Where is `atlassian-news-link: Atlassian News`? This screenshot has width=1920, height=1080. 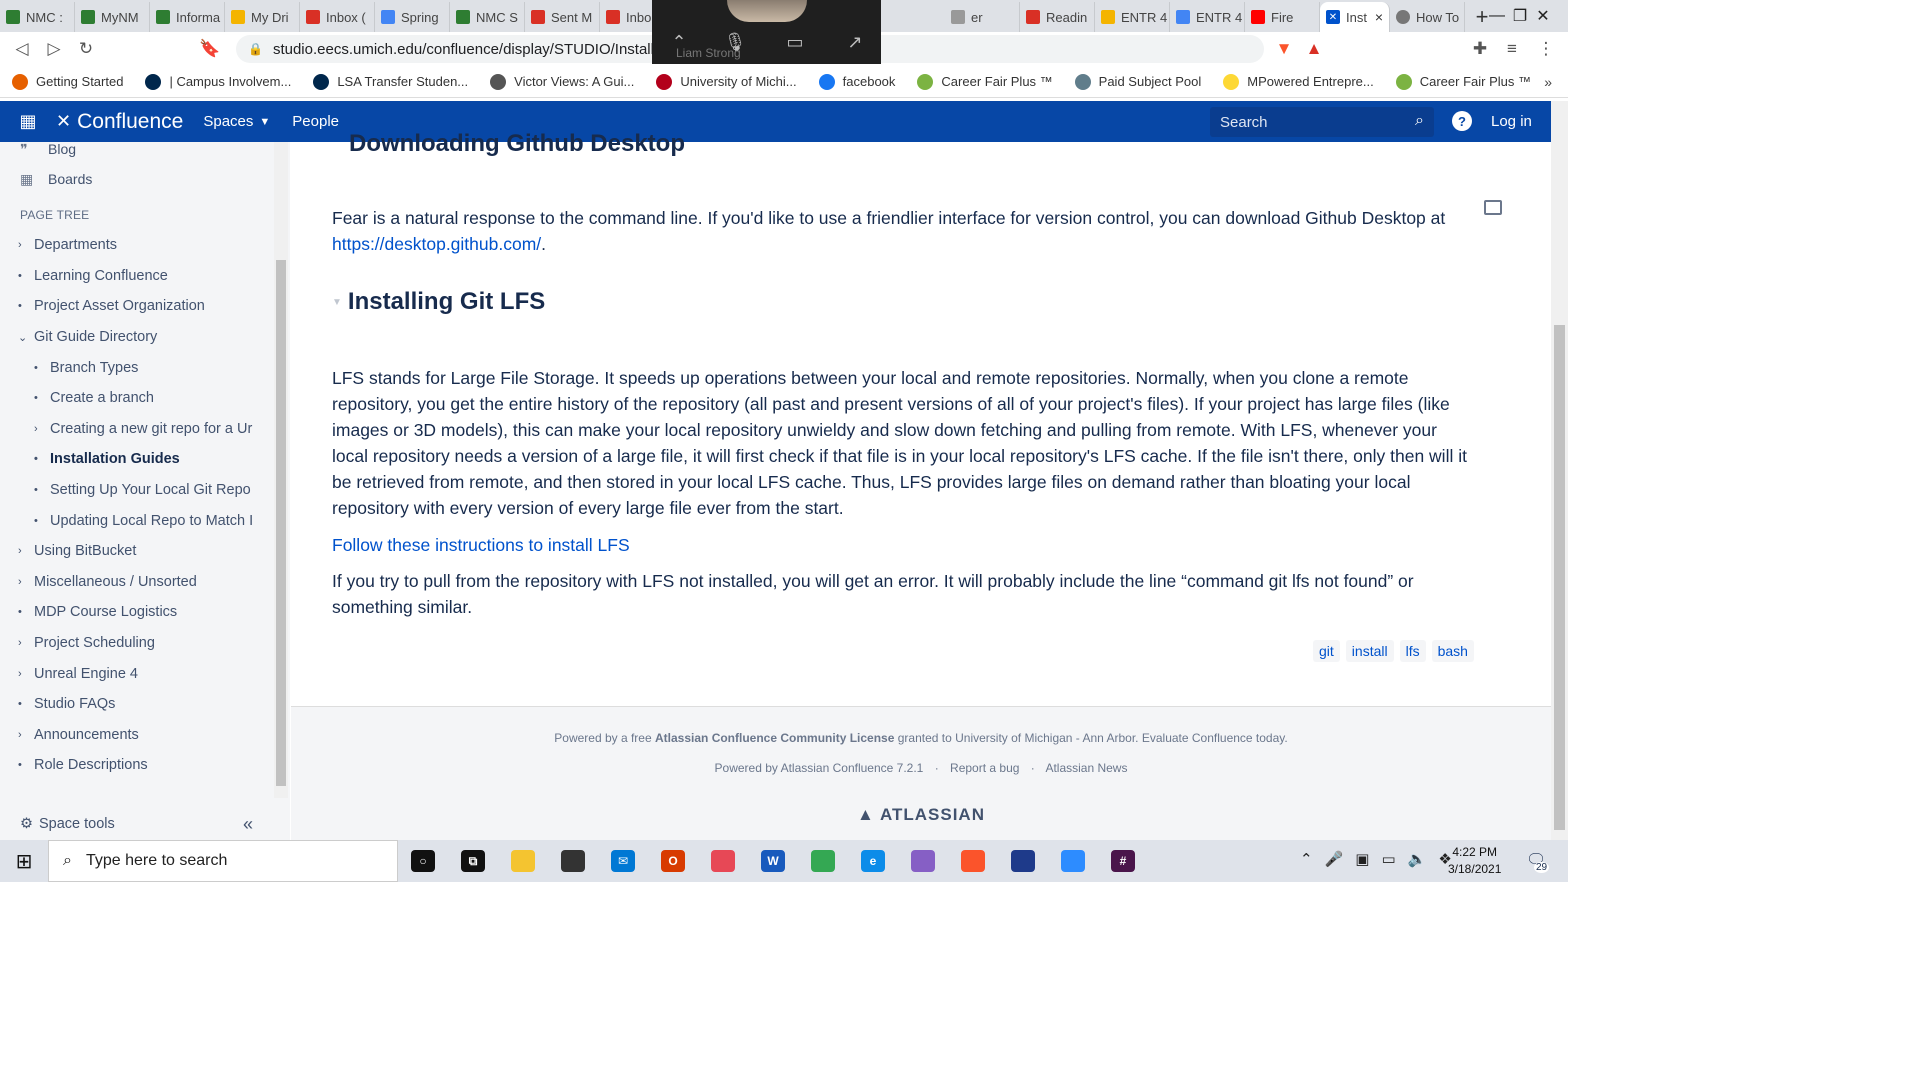 atlassian-news-link: Atlassian News is located at coordinates (1086, 768).